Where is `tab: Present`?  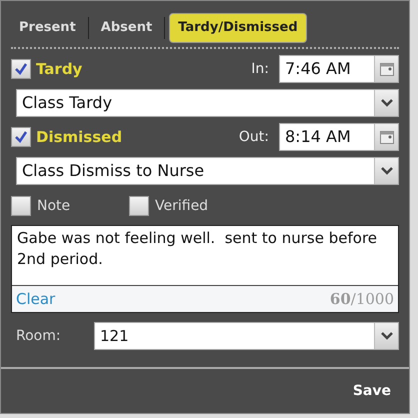 tab: Present is located at coordinates (47, 28).